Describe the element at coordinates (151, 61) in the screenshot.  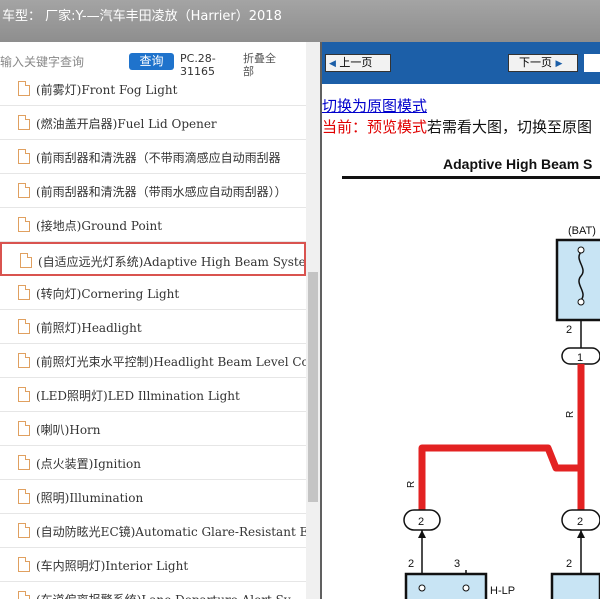
I see `query-button: 查询` at that location.